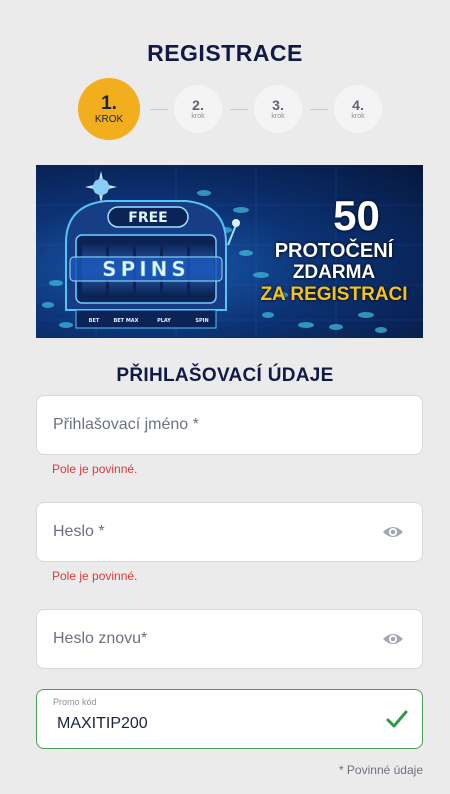 The height and width of the screenshot is (794, 450). Describe the element at coordinates (225, 53) in the screenshot. I see `page-title: REGISTRACE` at that location.